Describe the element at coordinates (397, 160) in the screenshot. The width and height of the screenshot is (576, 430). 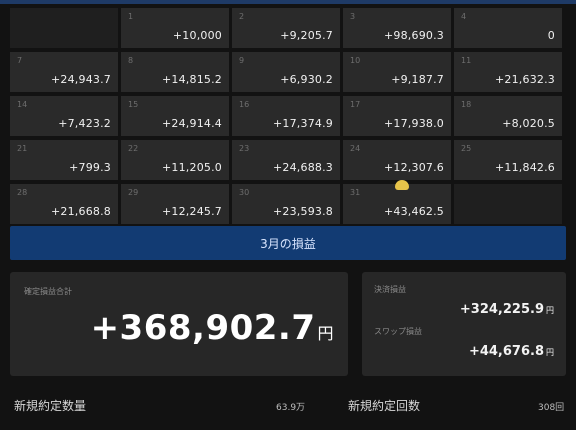
I see `calendar-day-cell: 24 +12,307.6` at that location.